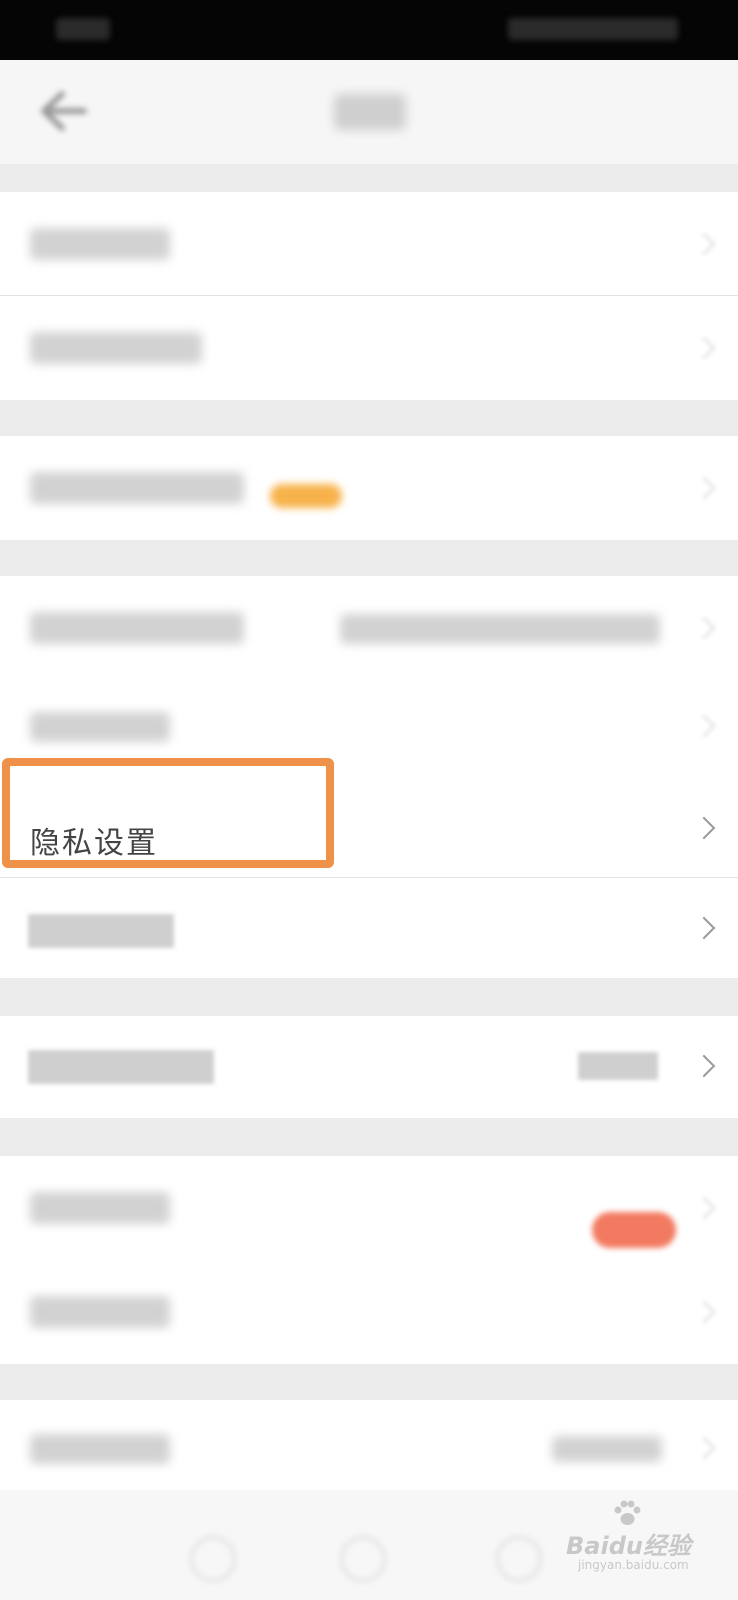  What do you see at coordinates (363, 1559) in the screenshot?
I see `nav-home-icon` at bounding box center [363, 1559].